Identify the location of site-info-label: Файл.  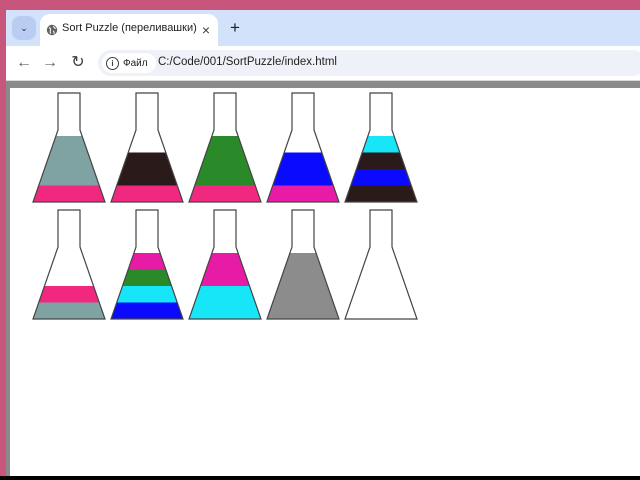
(135, 63).